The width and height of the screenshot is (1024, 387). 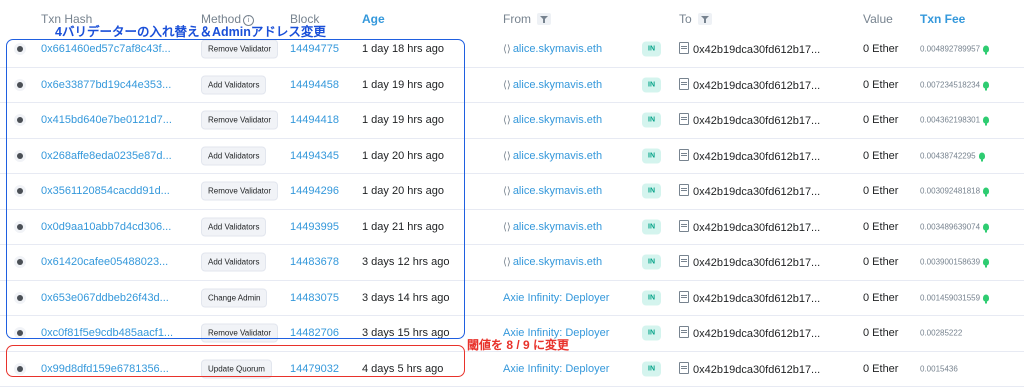 What do you see at coordinates (518, 344) in the screenshot?
I see `annotation-red: 閾値を 8 / 9 に変更` at bounding box center [518, 344].